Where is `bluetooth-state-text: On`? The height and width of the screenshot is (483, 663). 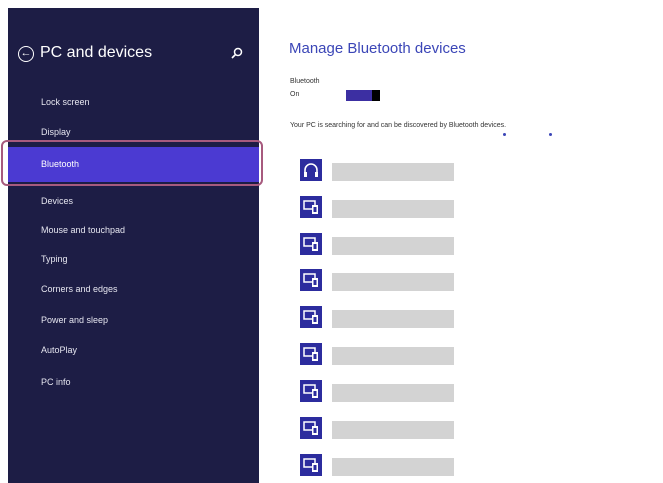
bluetooth-state-text: On is located at coordinates (295, 94).